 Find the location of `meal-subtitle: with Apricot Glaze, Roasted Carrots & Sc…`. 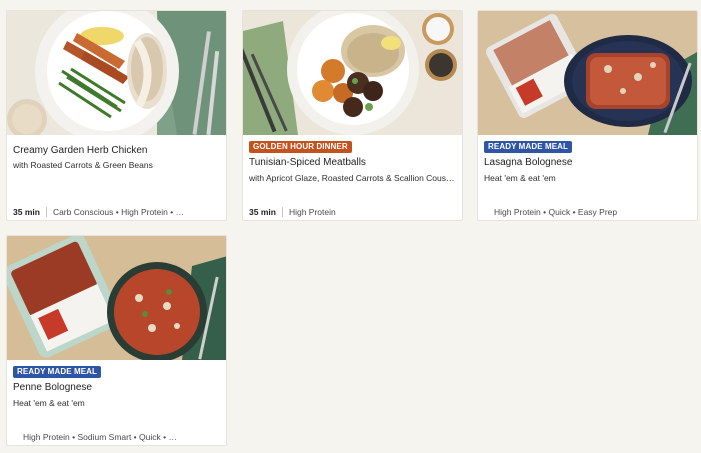

meal-subtitle: with Apricot Glaze, Roasted Carrots & Sc… is located at coordinates (352, 178).